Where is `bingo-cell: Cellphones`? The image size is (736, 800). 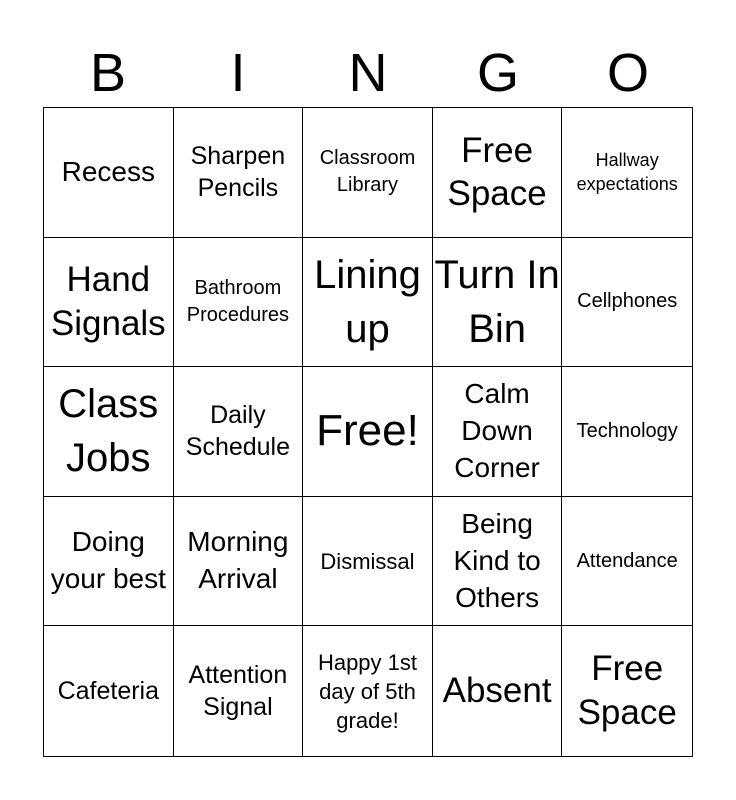 bingo-cell: Cellphones is located at coordinates (627, 303).